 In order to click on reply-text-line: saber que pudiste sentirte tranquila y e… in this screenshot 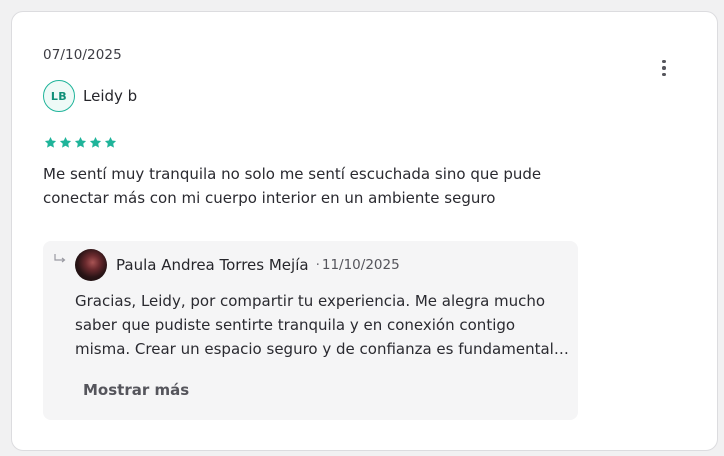, I will do `click(295, 325)`.